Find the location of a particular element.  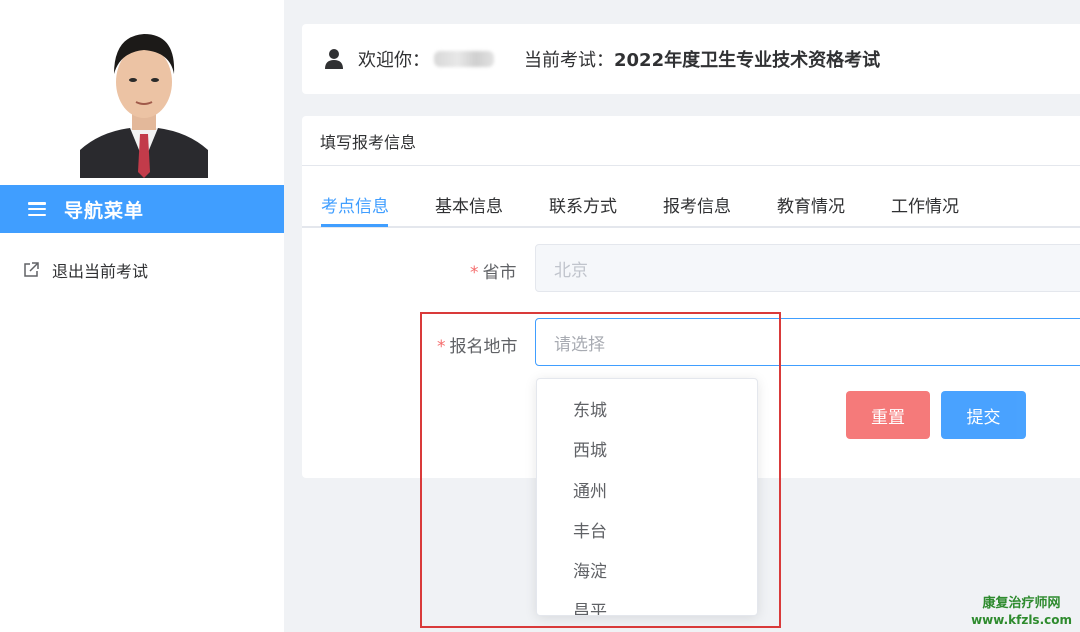

tab-basic-info: 基本信息 is located at coordinates (469, 204).